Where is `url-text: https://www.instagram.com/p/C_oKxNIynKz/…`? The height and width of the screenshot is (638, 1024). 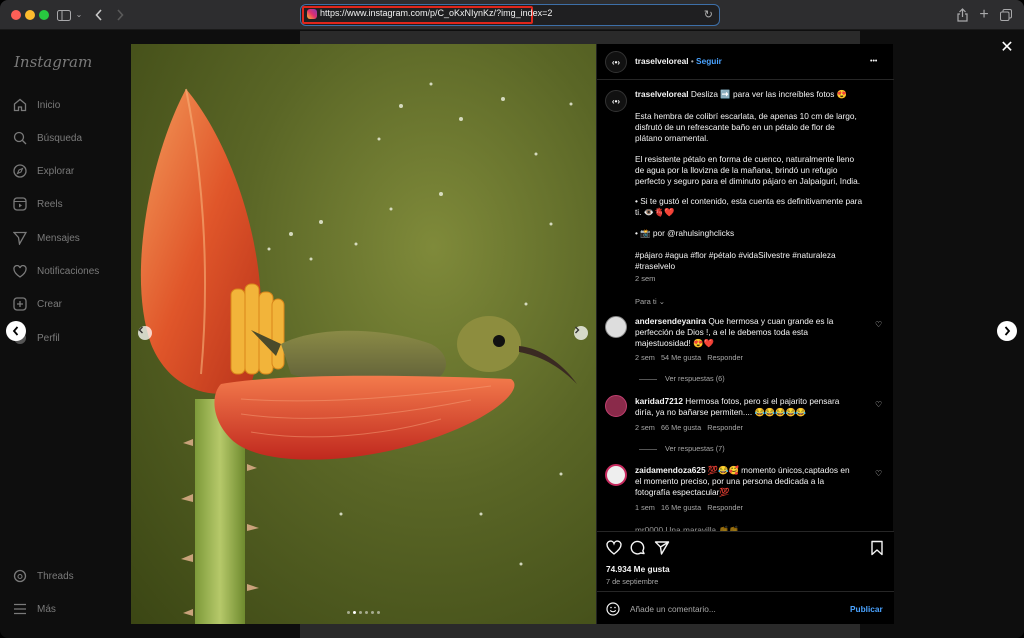
url-text: https://www.instagram.com/p/C_oKxNIynKz/… is located at coordinates (436, 13).